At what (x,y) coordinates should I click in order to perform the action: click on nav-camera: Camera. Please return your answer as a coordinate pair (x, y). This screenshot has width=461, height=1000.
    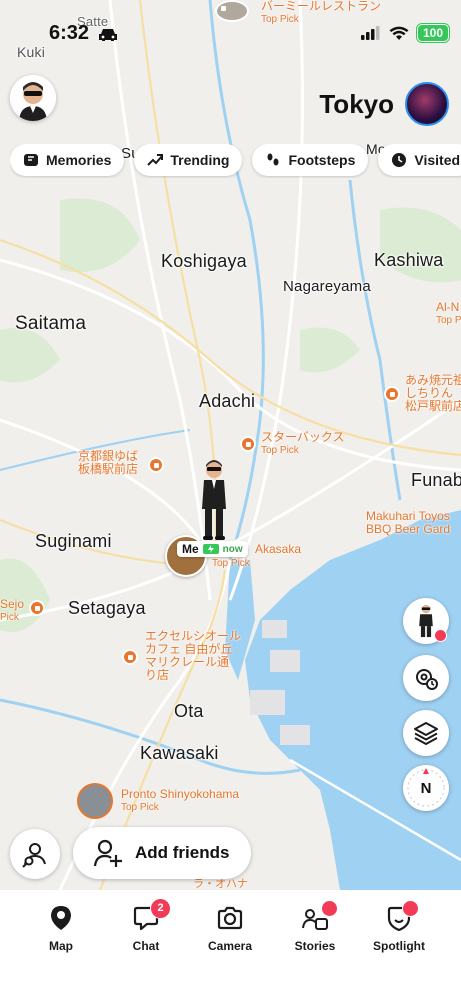
    Looking at the image, I should click on (230, 928).